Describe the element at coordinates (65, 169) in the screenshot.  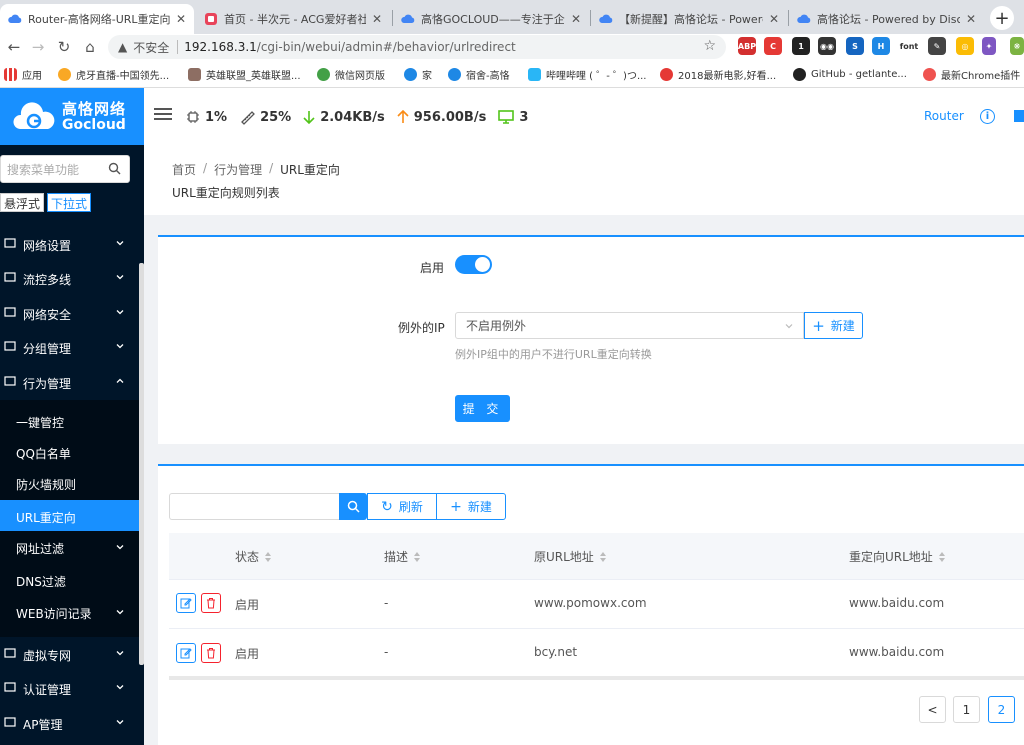
I see `menu-search-input: 搜索菜单功能` at that location.